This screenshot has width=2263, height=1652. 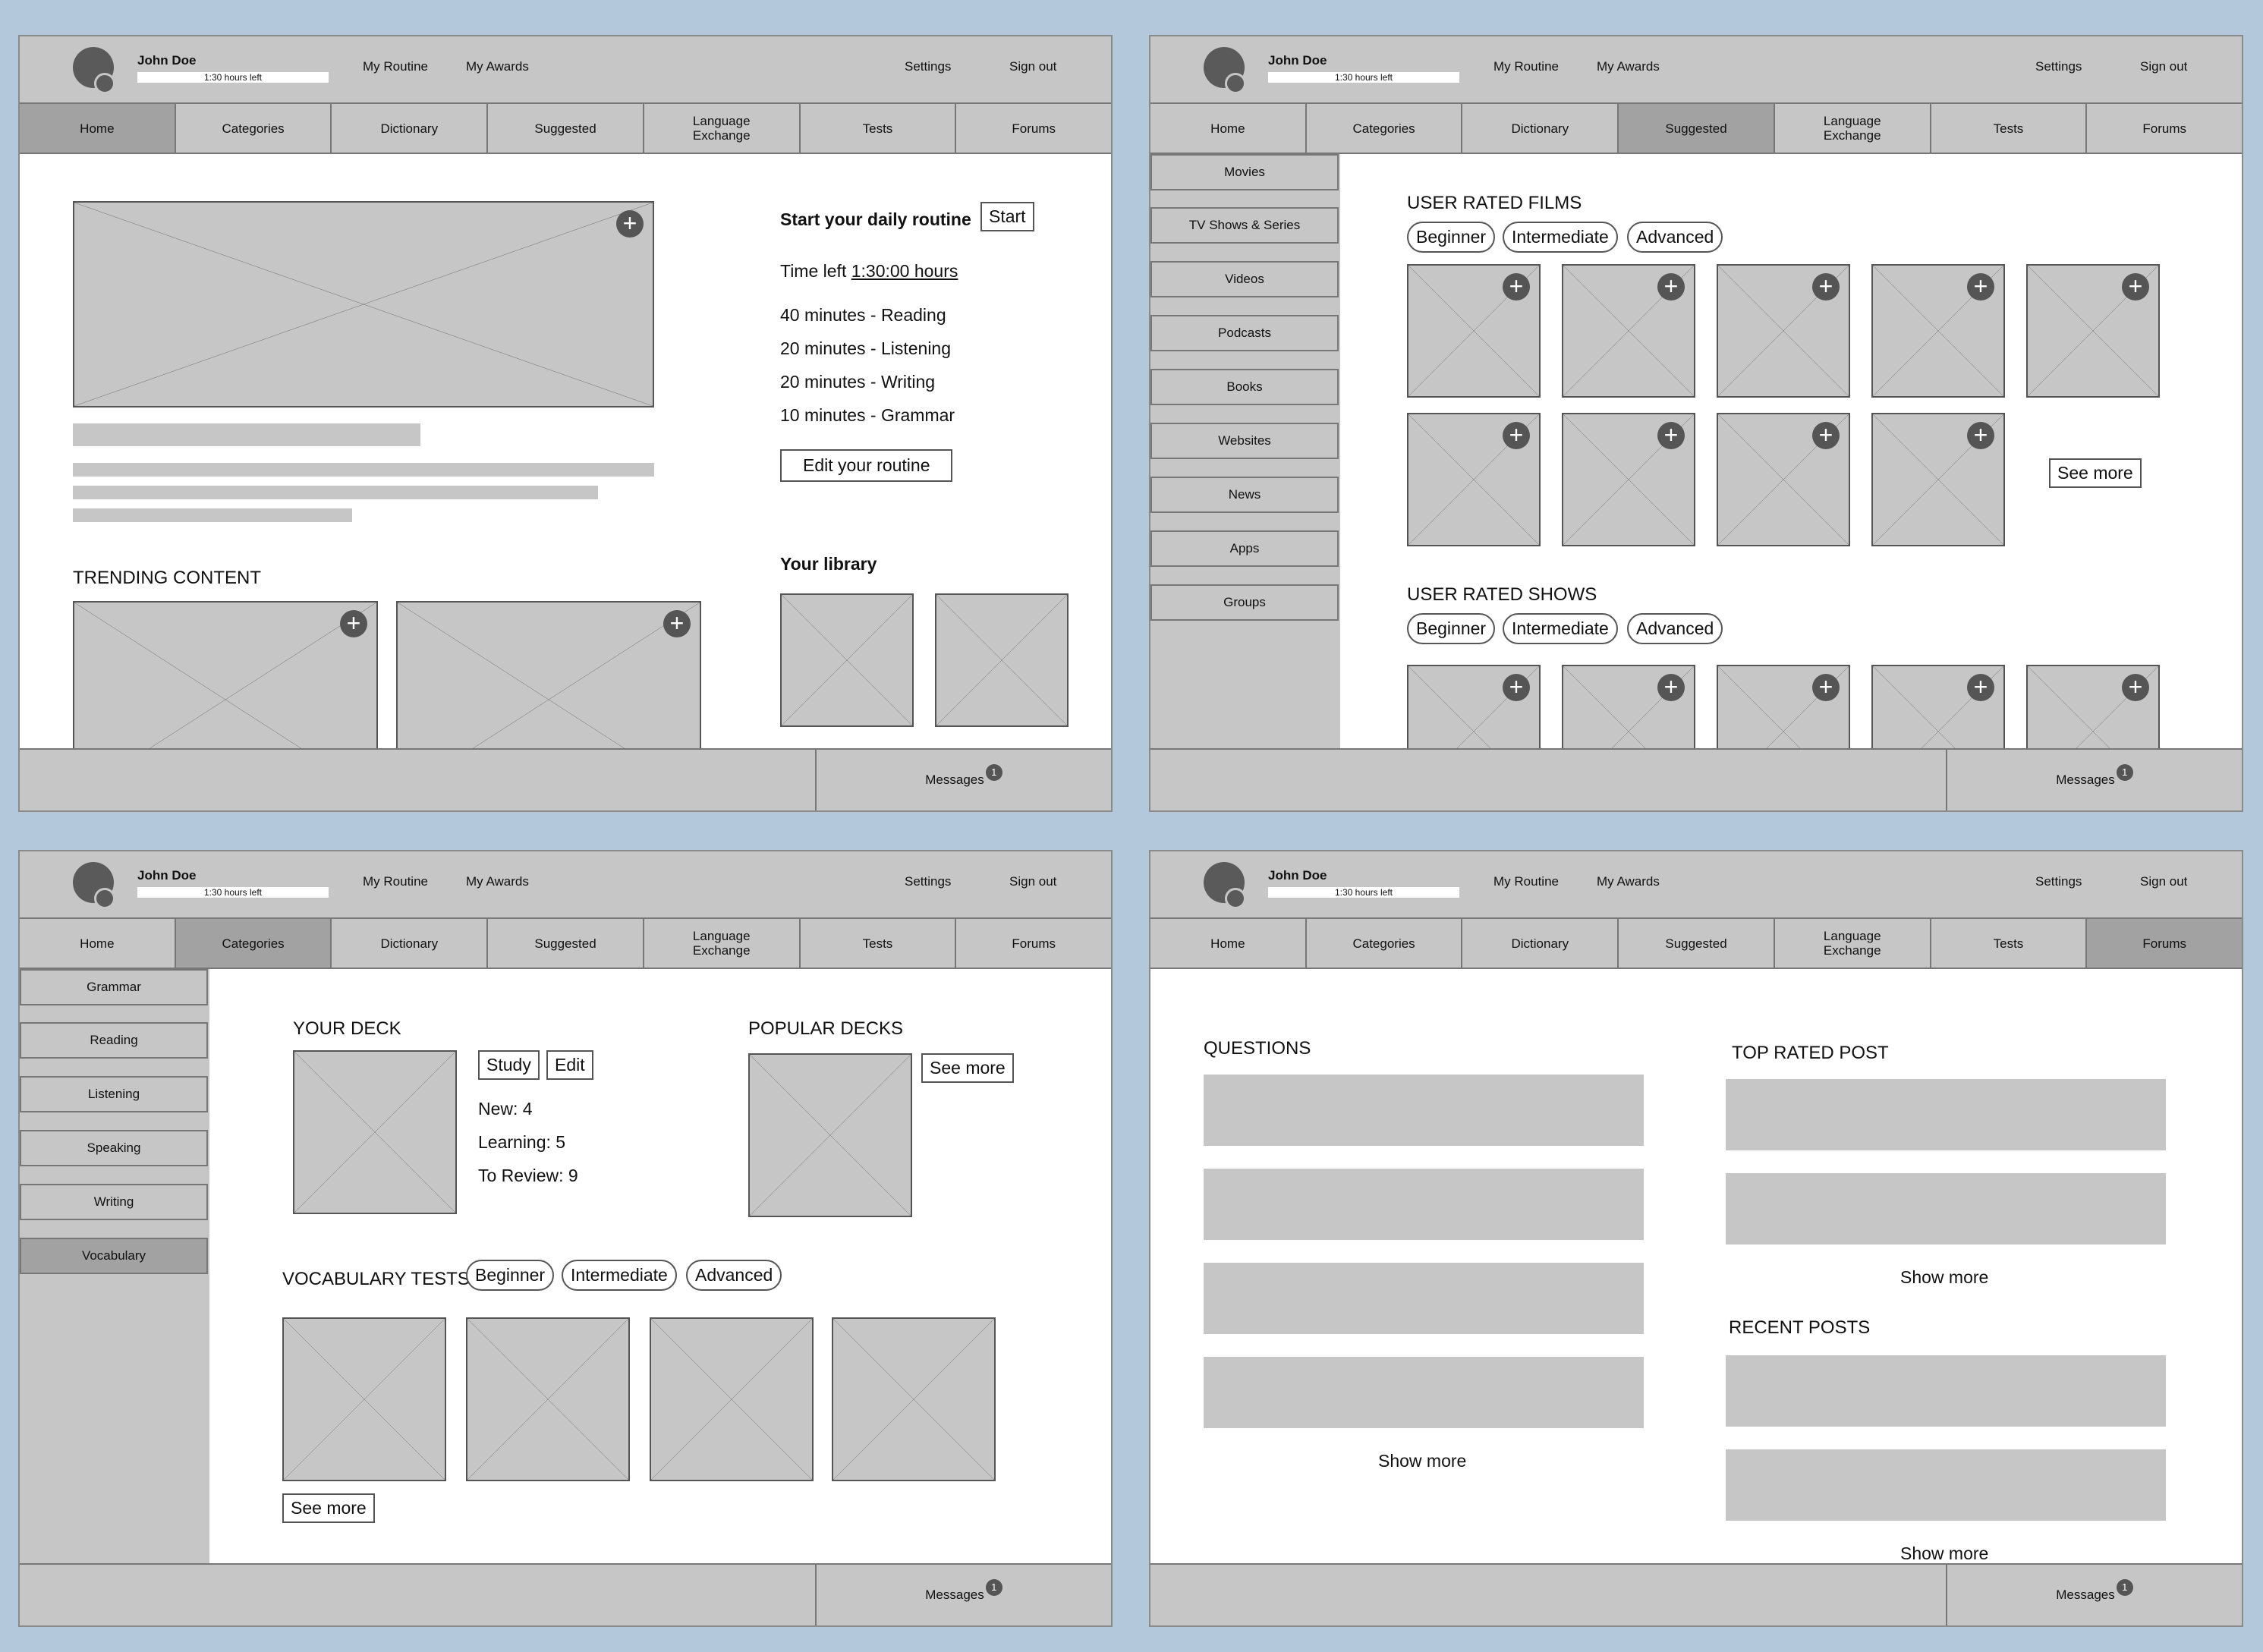 I want to click on sidebar-item-news: News, so click(x=1244, y=495).